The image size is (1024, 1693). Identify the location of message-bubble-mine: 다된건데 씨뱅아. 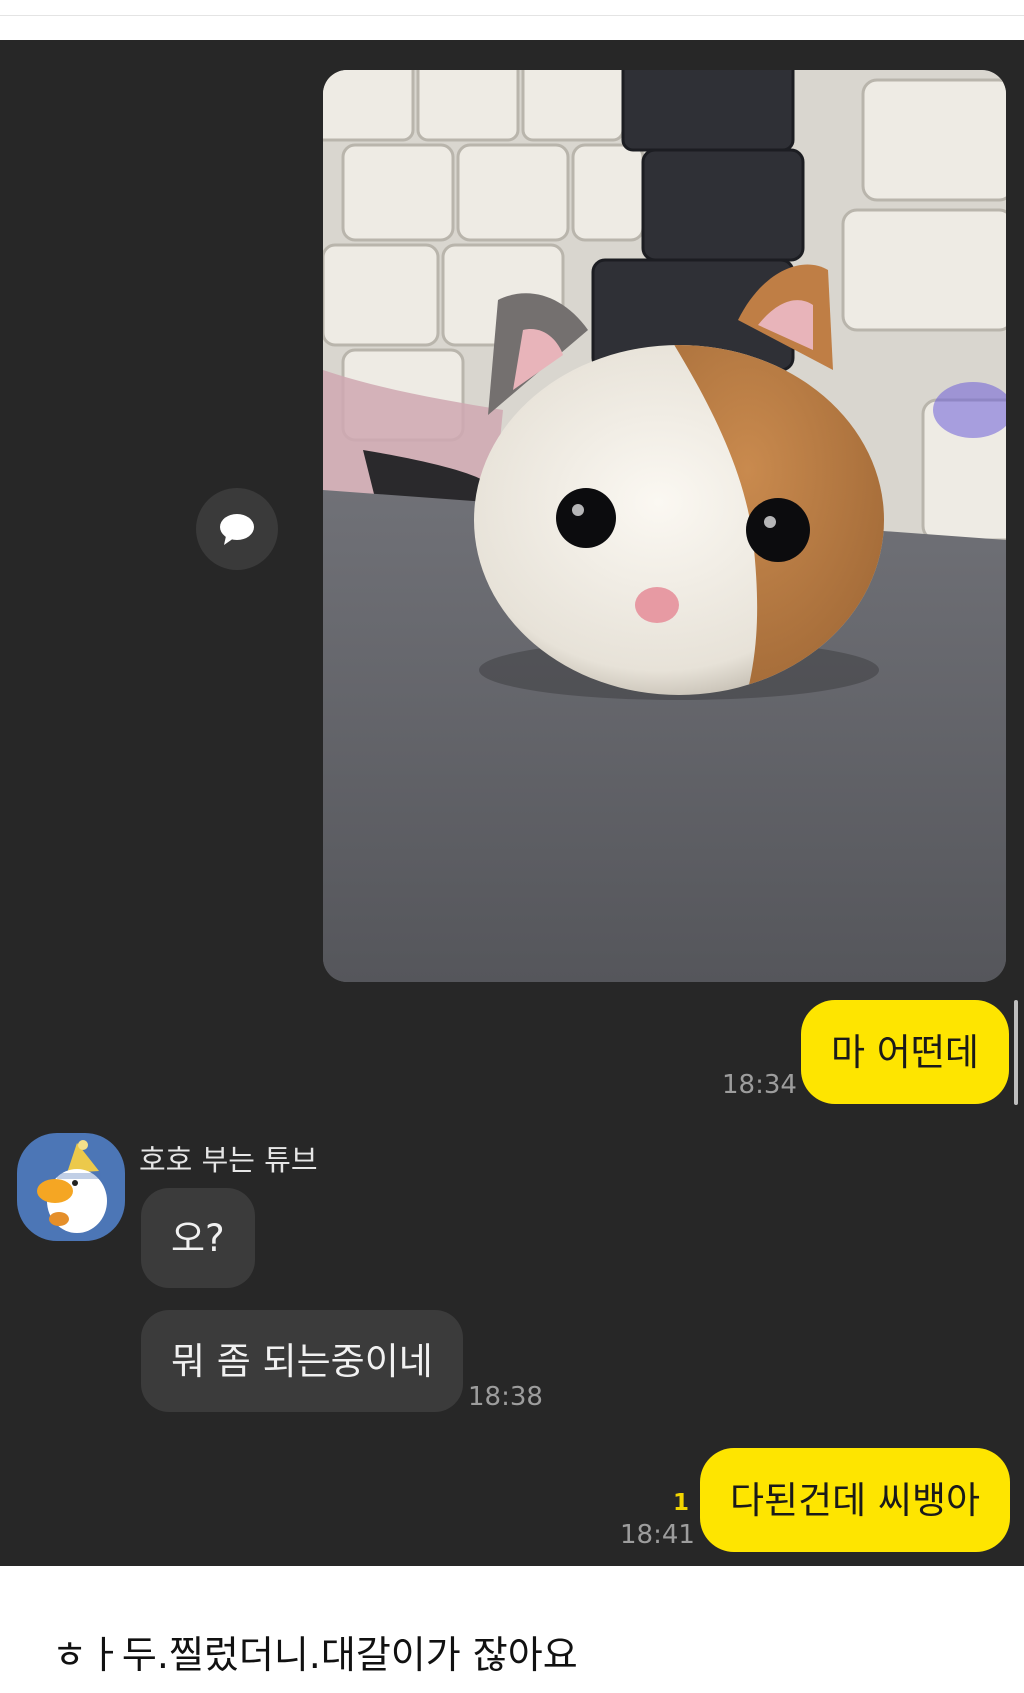
(855, 1500).